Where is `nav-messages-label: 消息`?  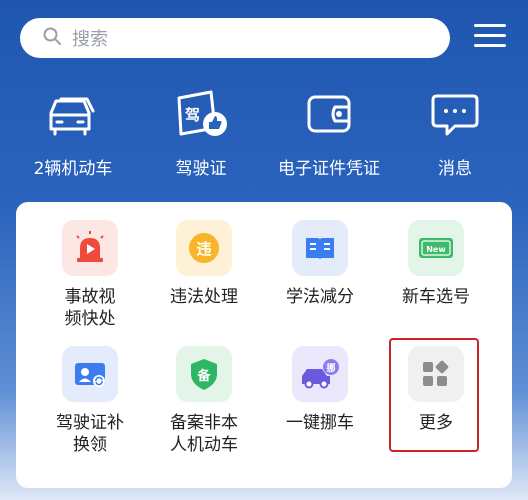
nav-messages-label: 消息 is located at coordinates (455, 169).